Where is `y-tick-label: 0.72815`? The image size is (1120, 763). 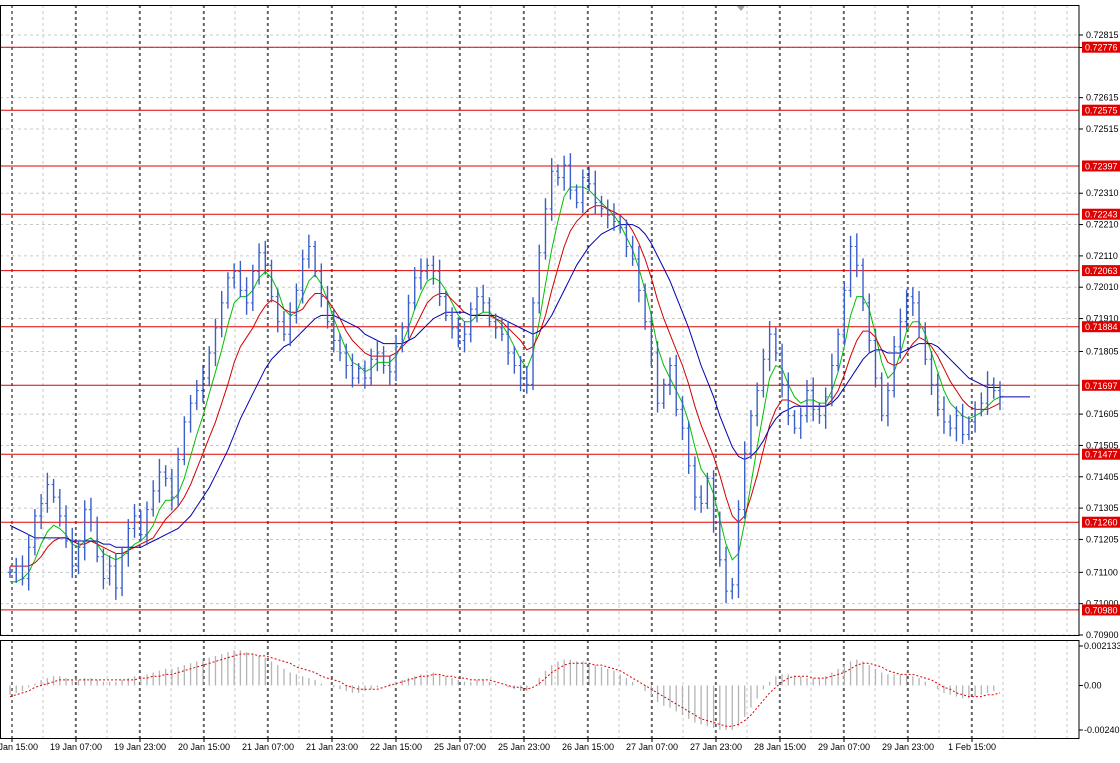 y-tick-label: 0.72815 is located at coordinates (1102, 35).